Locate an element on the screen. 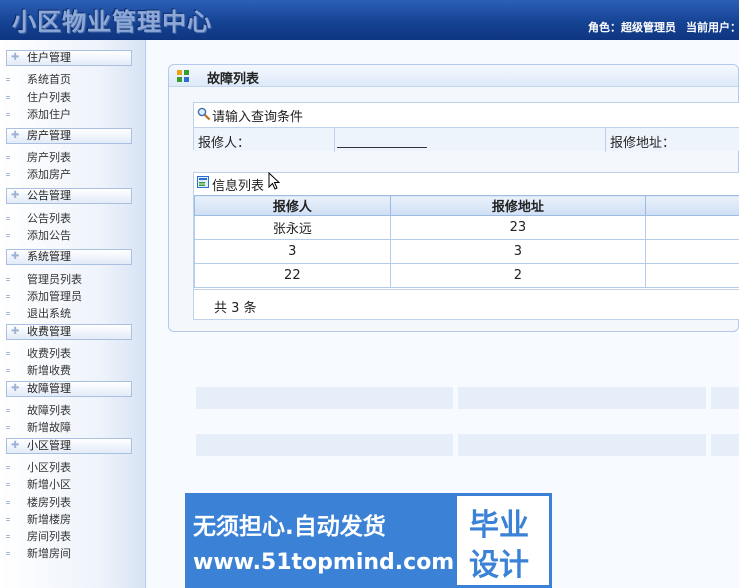  table-header-row: 报修人 报修地址 is located at coordinates (466, 205).